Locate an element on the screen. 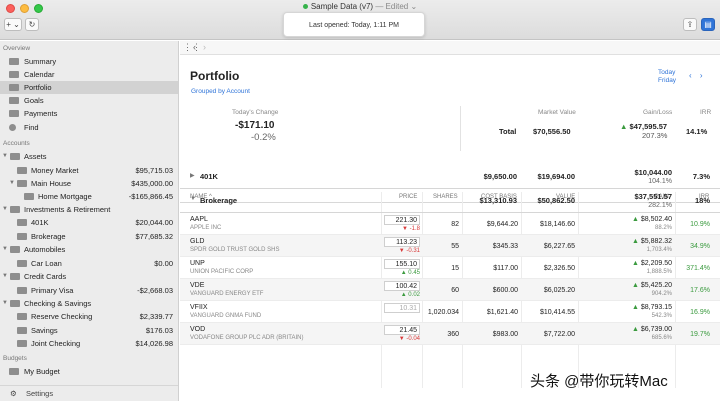 The image size is (720, 401). export-icon: ⇪ is located at coordinates (690, 24).